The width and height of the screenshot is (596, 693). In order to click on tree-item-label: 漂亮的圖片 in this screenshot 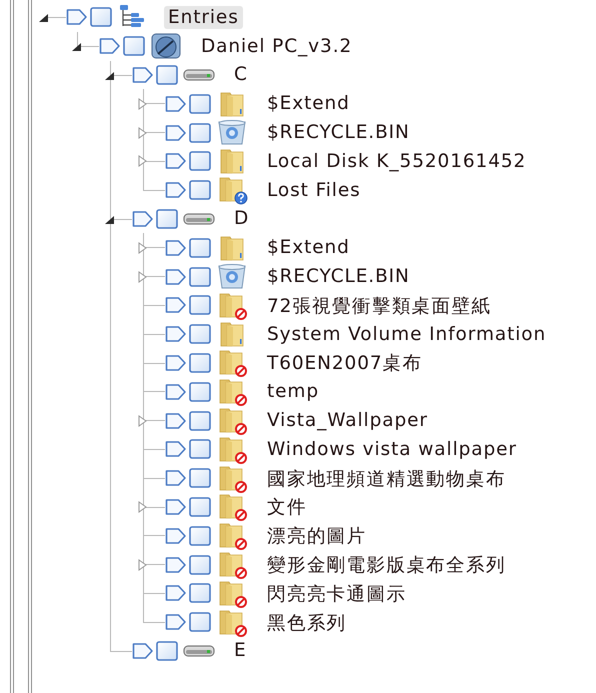, I will do `click(316, 536)`.